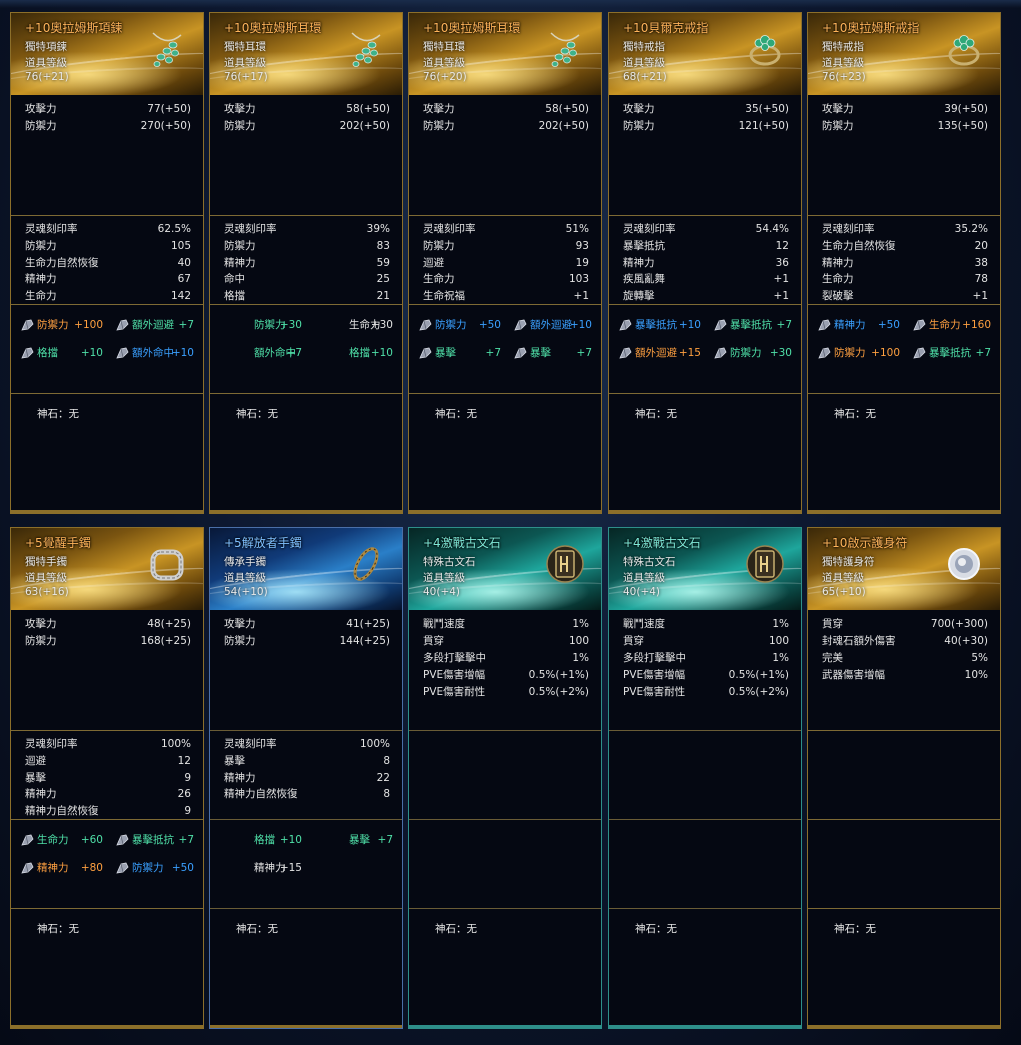 The width and height of the screenshot is (1021, 1045). What do you see at coordinates (706, 641) in the screenshot?
I see `base-stat-row: 貫穿 100` at bounding box center [706, 641].